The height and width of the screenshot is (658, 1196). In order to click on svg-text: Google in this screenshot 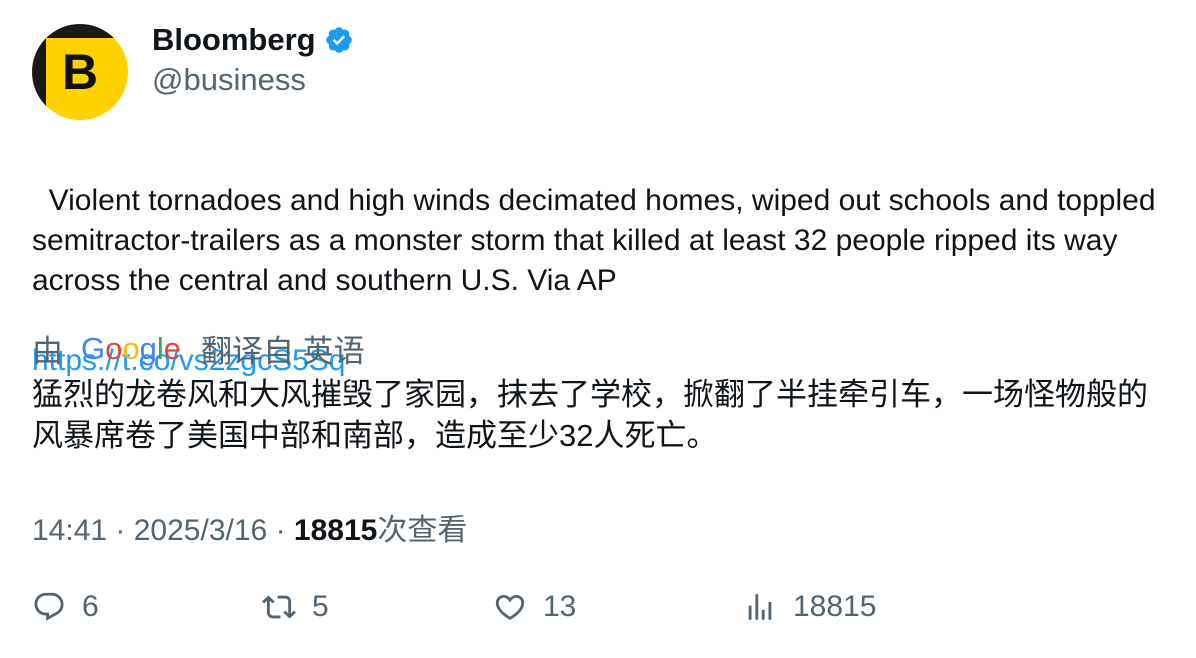, I will do `click(131, 348)`.